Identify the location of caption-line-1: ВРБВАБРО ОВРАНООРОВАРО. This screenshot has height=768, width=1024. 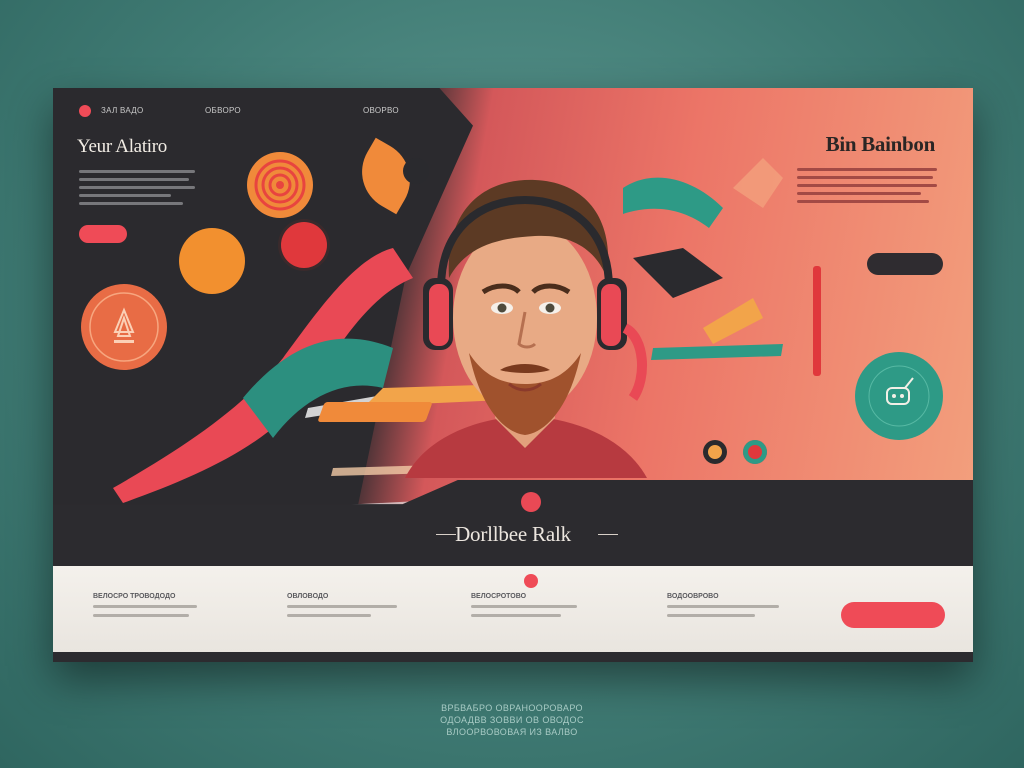
(512, 708).